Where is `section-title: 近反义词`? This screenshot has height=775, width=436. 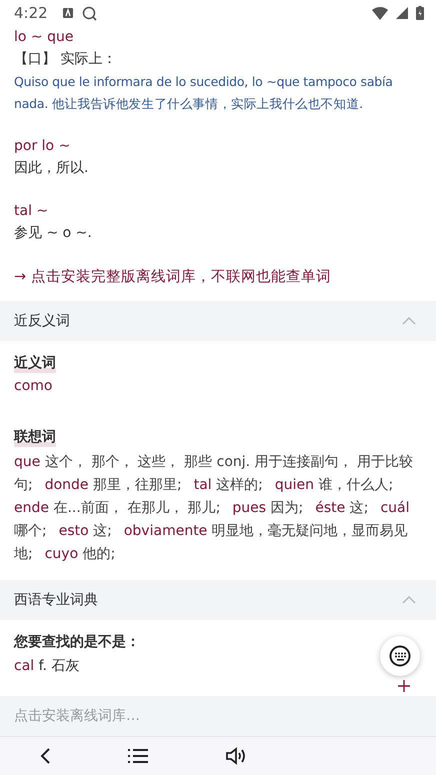 section-title: 近反义词 is located at coordinates (42, 321).